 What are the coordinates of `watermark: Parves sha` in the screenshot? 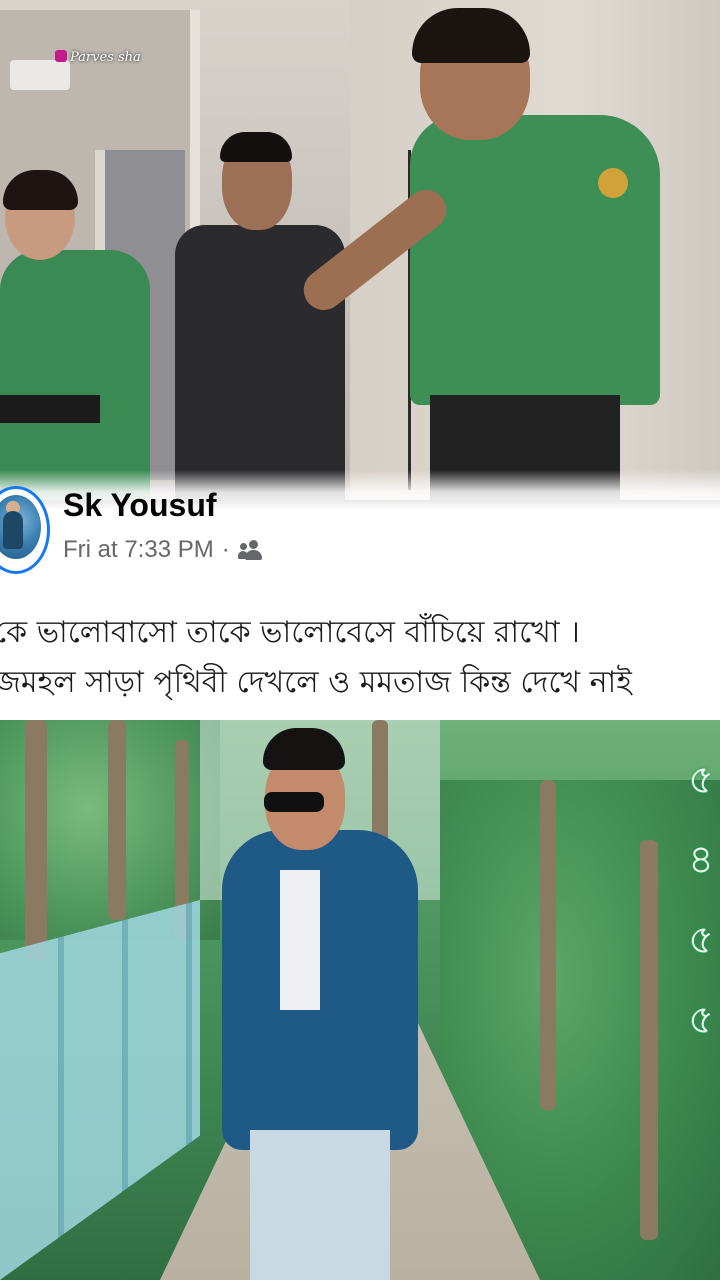 It's located at (98, 57).